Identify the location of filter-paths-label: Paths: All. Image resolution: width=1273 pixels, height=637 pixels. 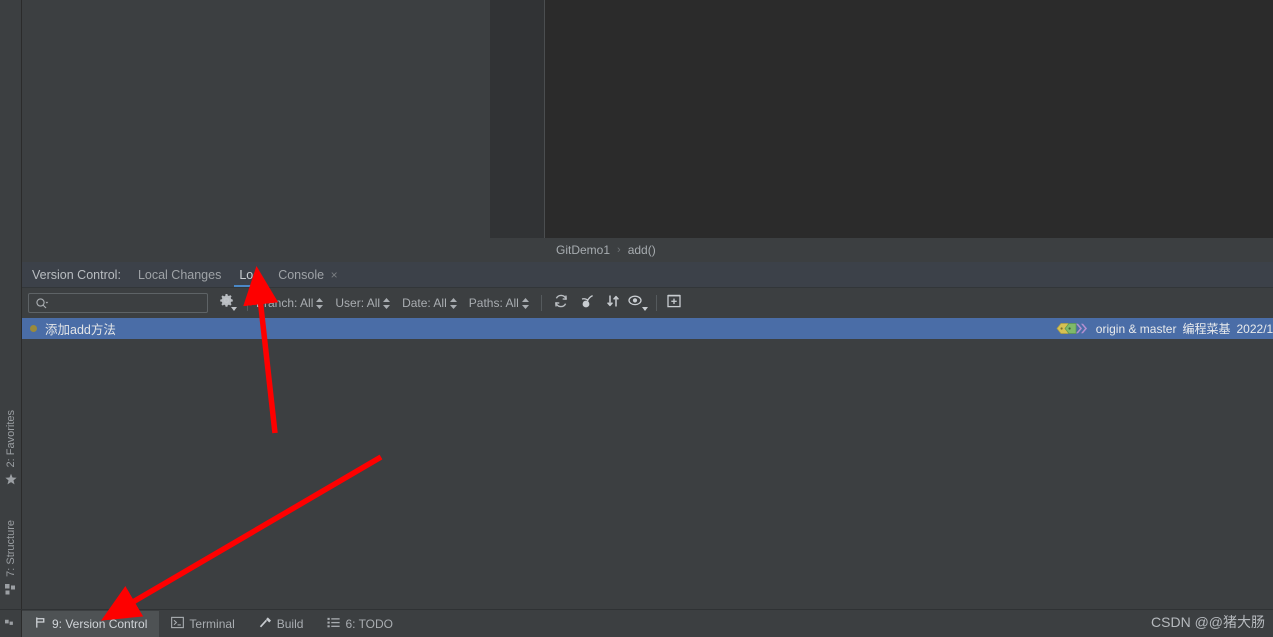
(493, 303).